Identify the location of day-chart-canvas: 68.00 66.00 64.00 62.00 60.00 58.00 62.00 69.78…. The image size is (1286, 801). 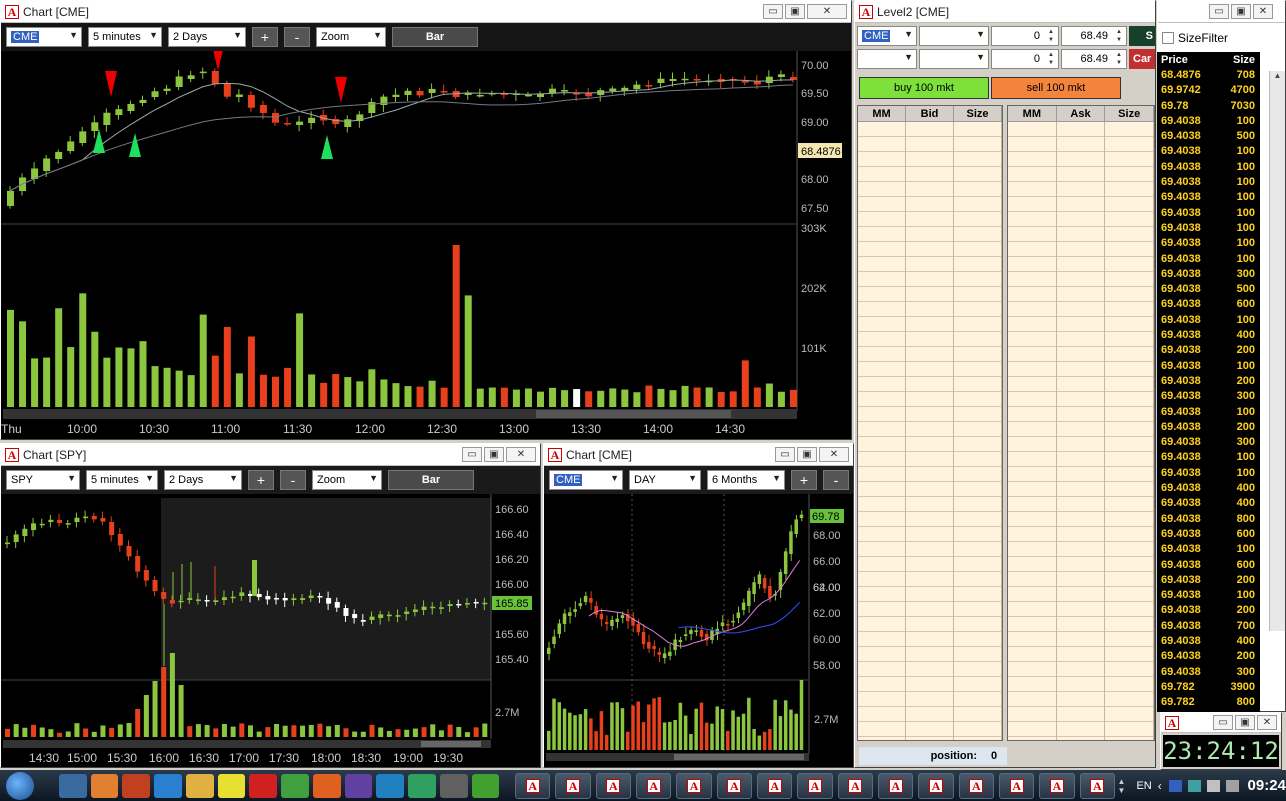
(698, 630).